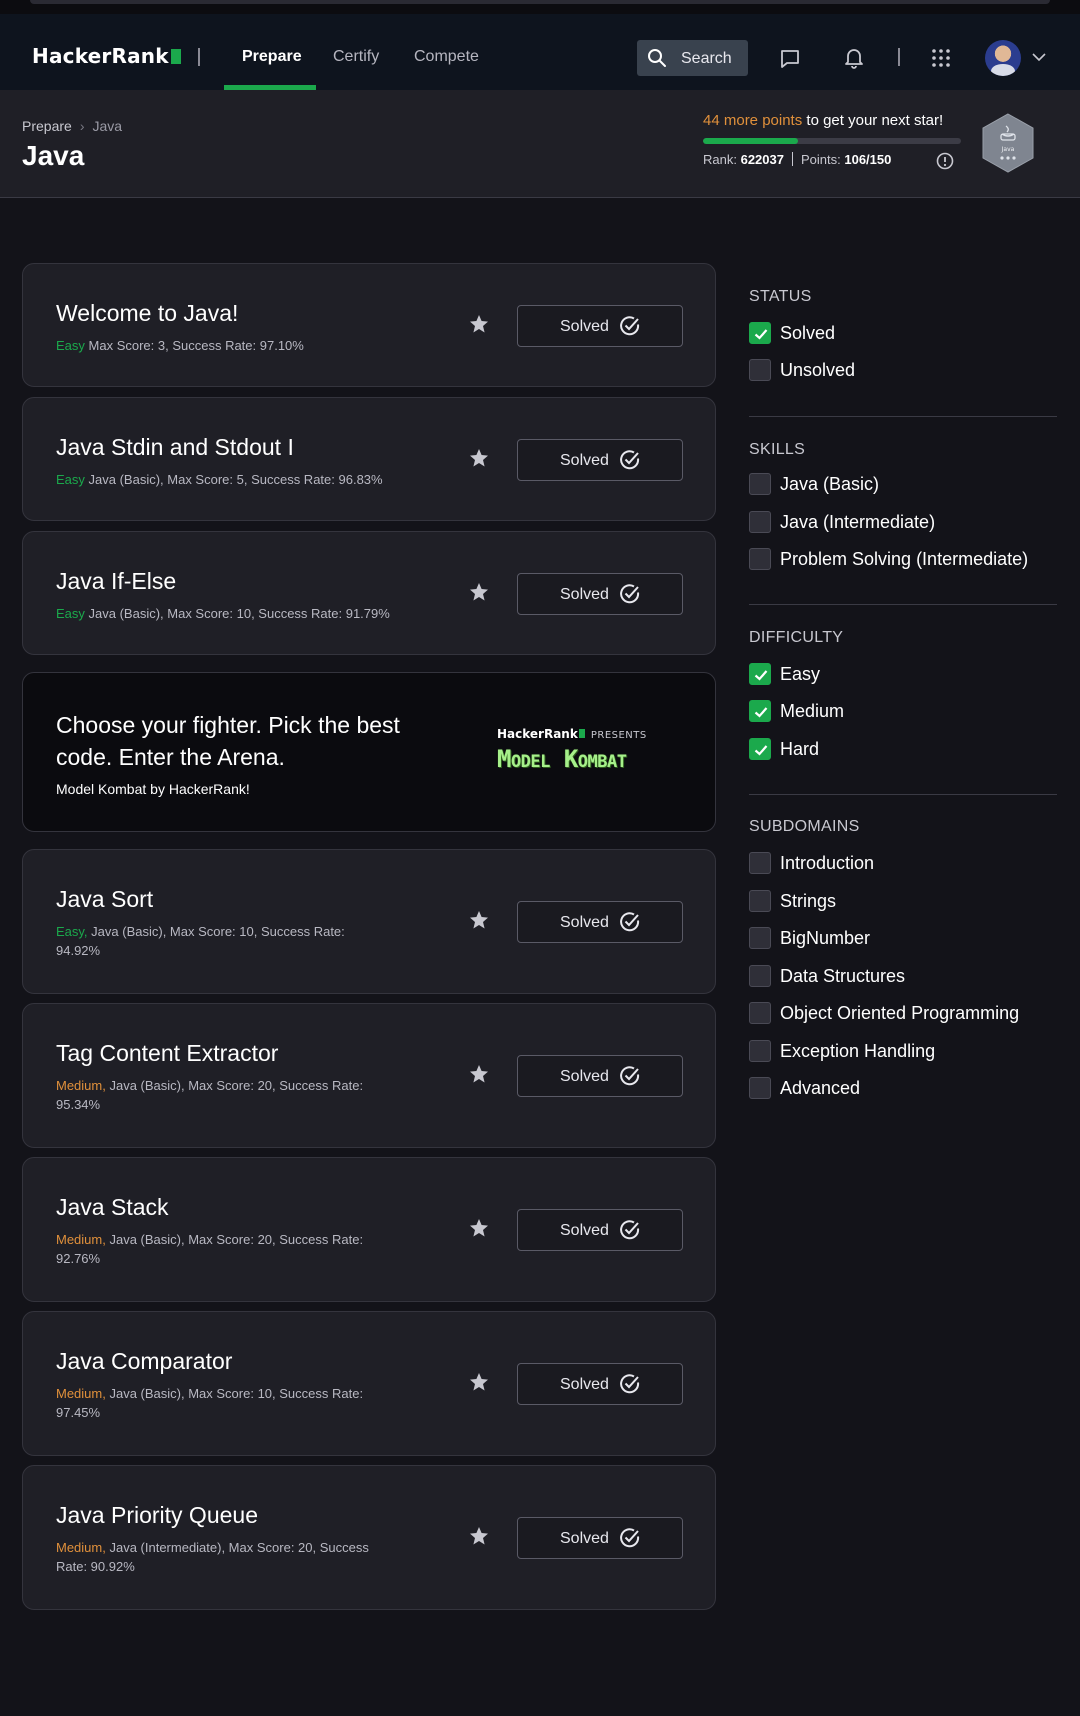 The height and width of the screenshot is (1716, 1080). What do you see at coordinates (540, 7) in the screenshot?
I see `top-strip` at bounding box center [540, 7].